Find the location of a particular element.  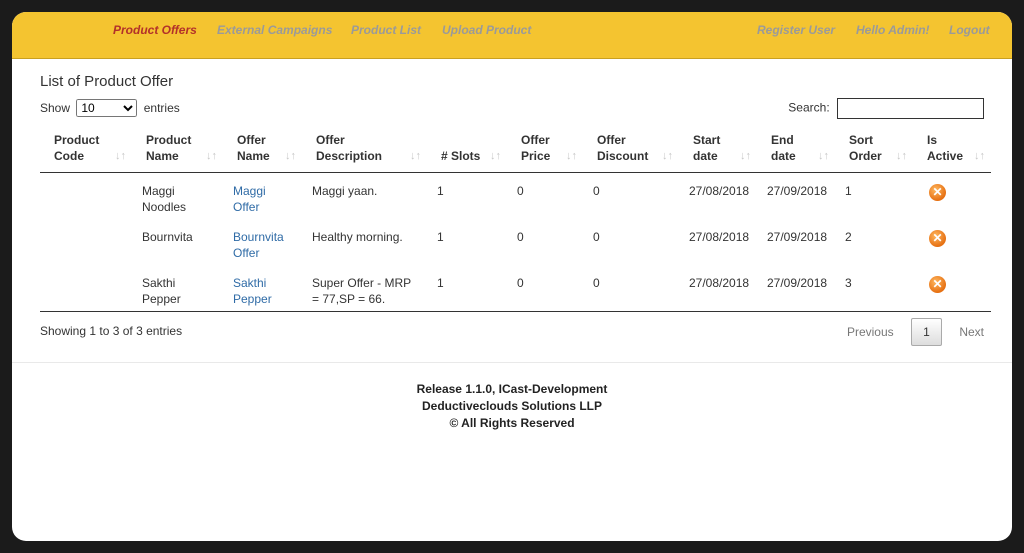

col-sort-order: Sort Order ↓↑ is located at coordinates (874, 150).